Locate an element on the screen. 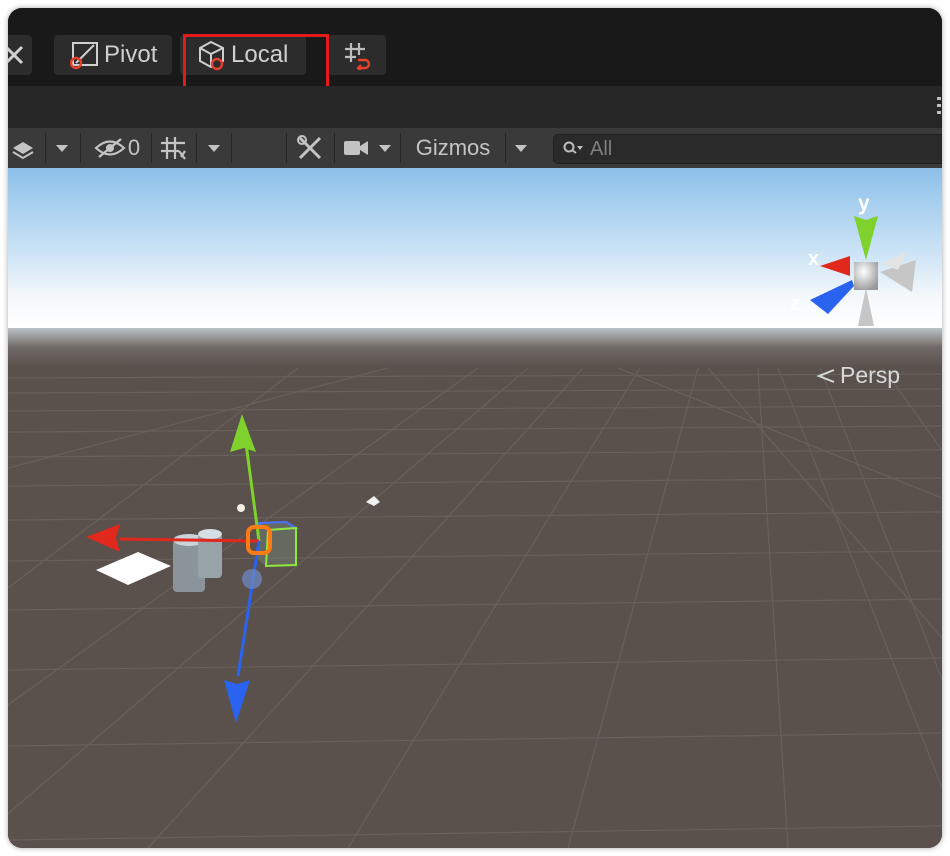  draw-mode-button is located at coordinates (25, 148).